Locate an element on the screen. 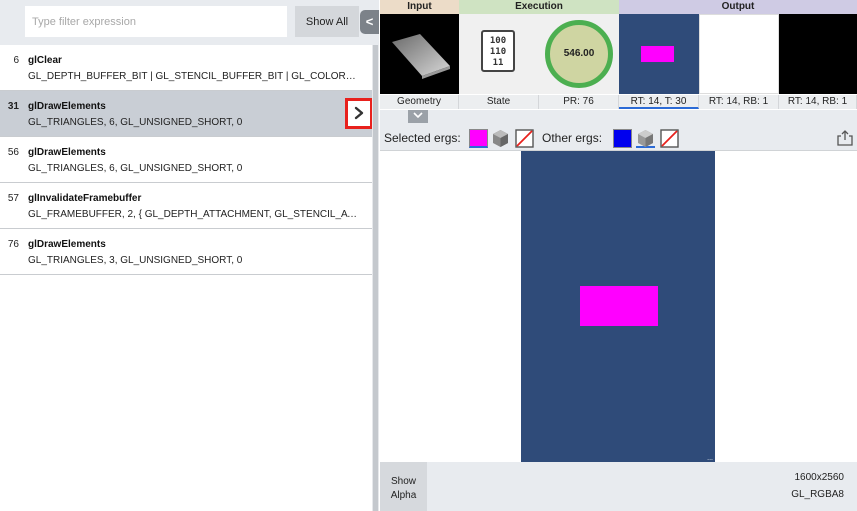  program-cost-gauge: 546.00 is located at coordinates (579, 54).